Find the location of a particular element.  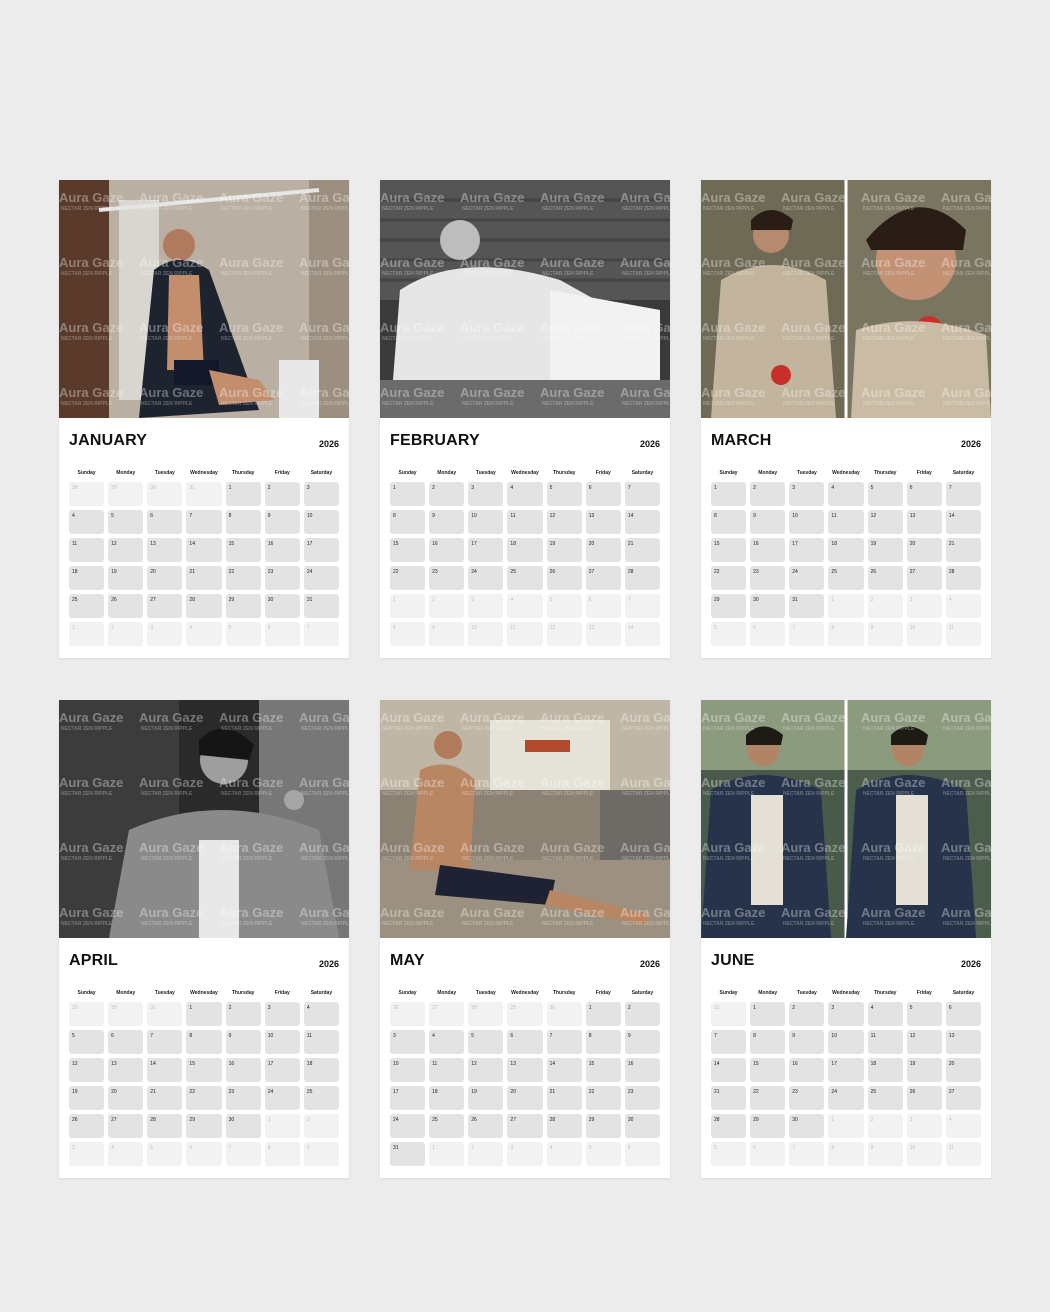

weekday-label: Wednesday is located at coordinates (846, 473).